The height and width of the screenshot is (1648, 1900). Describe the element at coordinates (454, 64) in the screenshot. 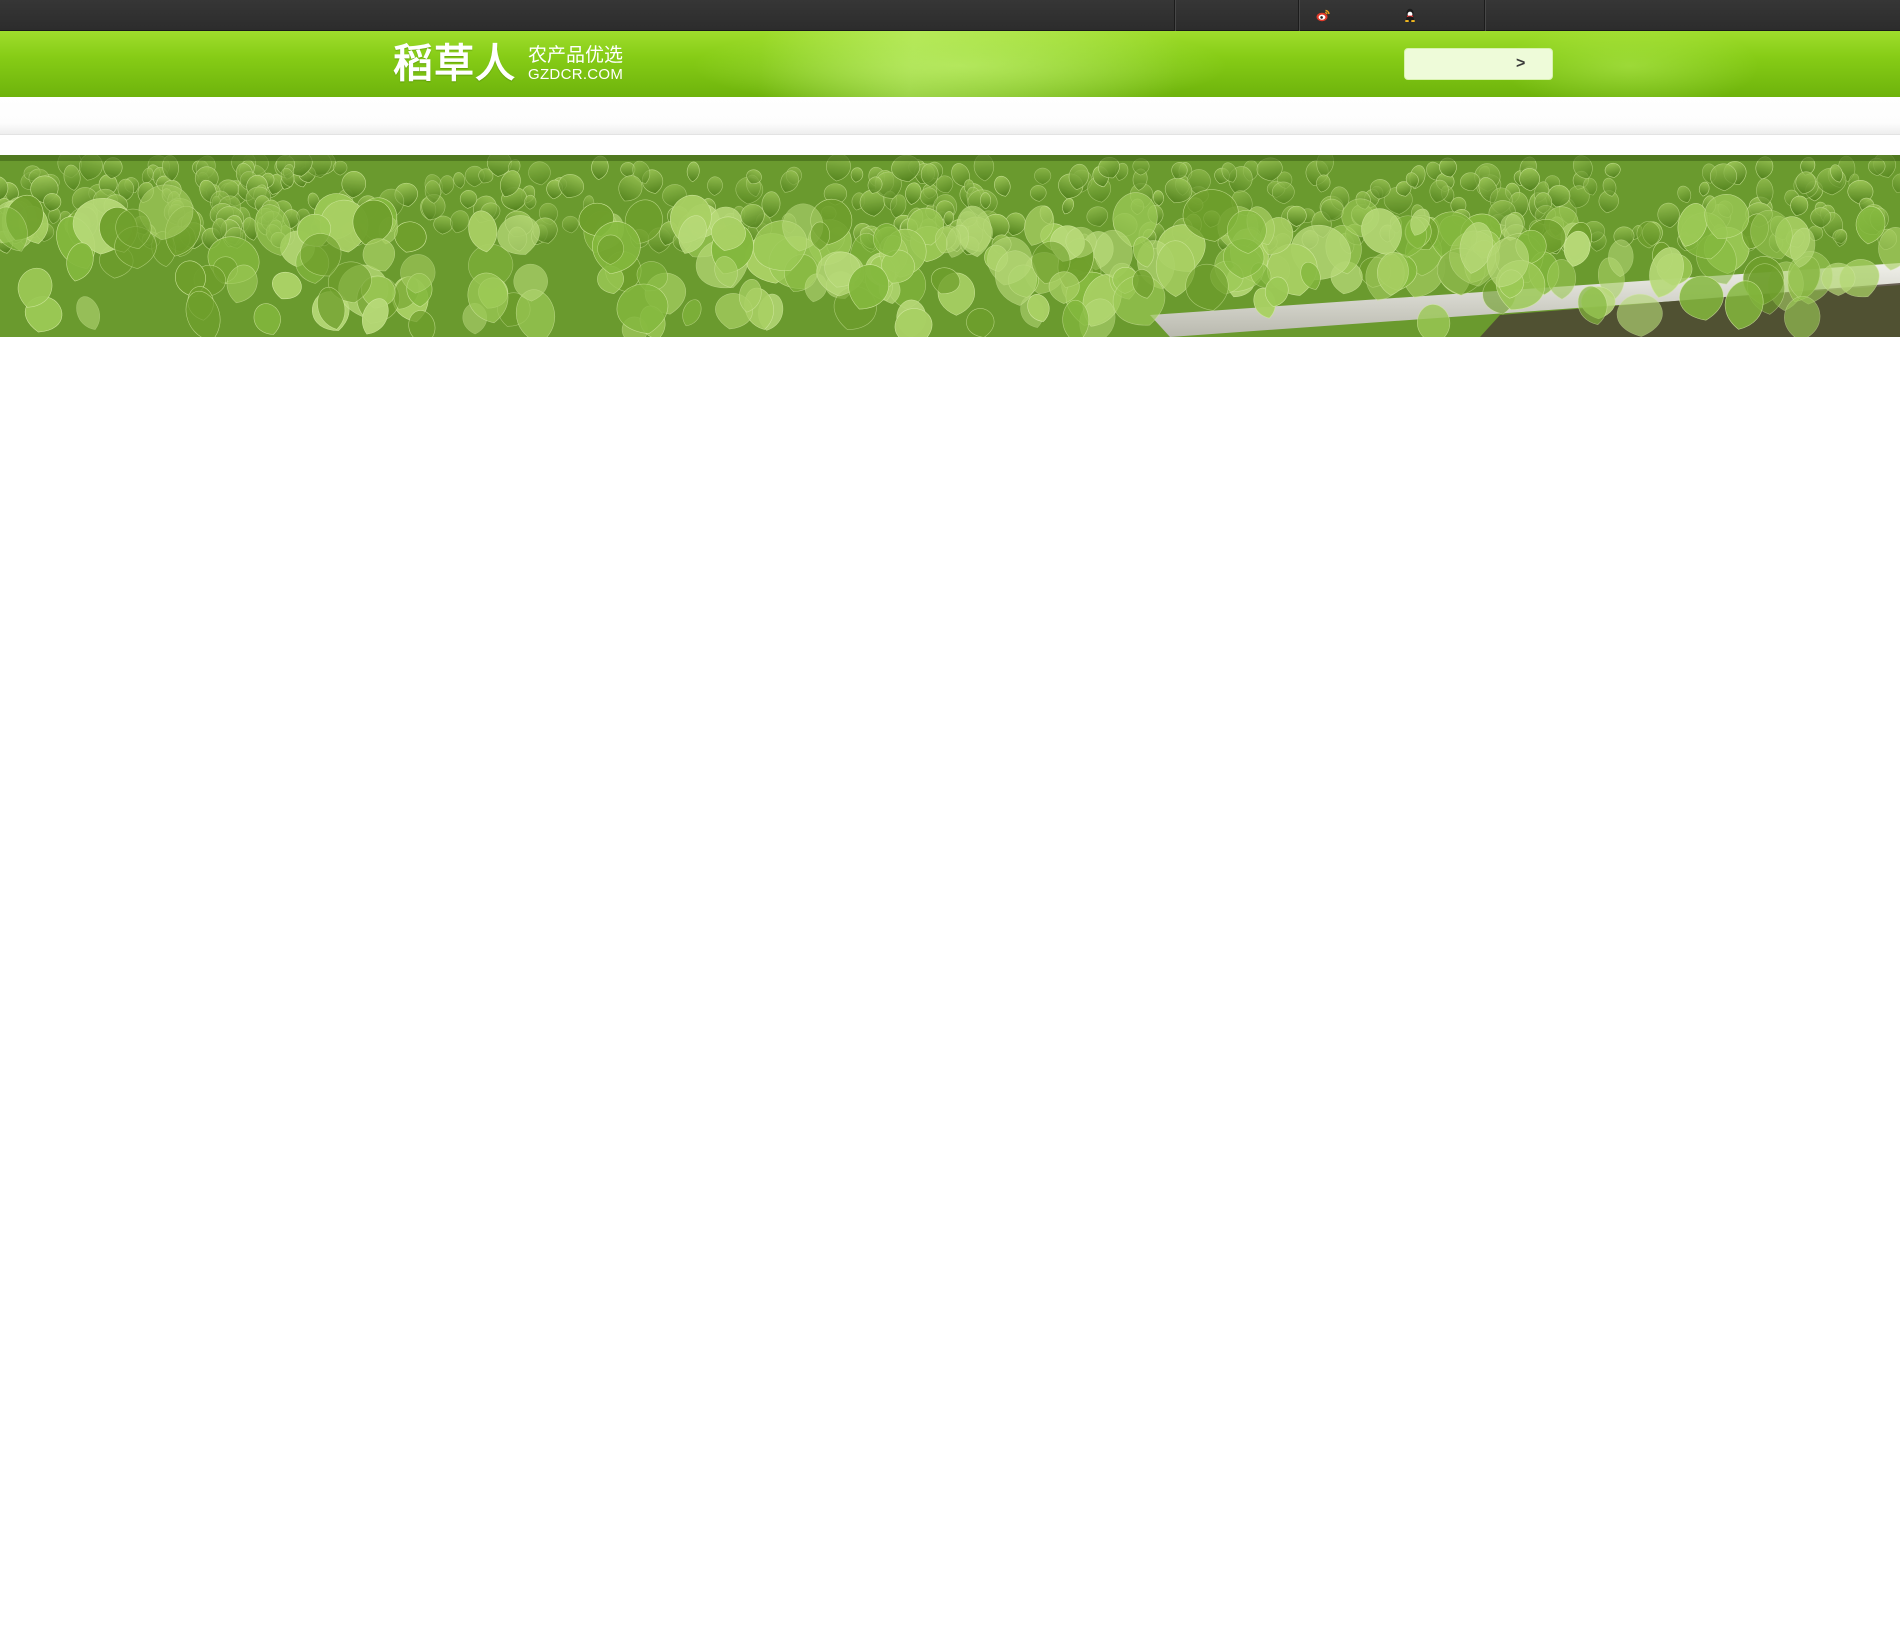

I see `logo-brand-name: 稻草人` at that location.